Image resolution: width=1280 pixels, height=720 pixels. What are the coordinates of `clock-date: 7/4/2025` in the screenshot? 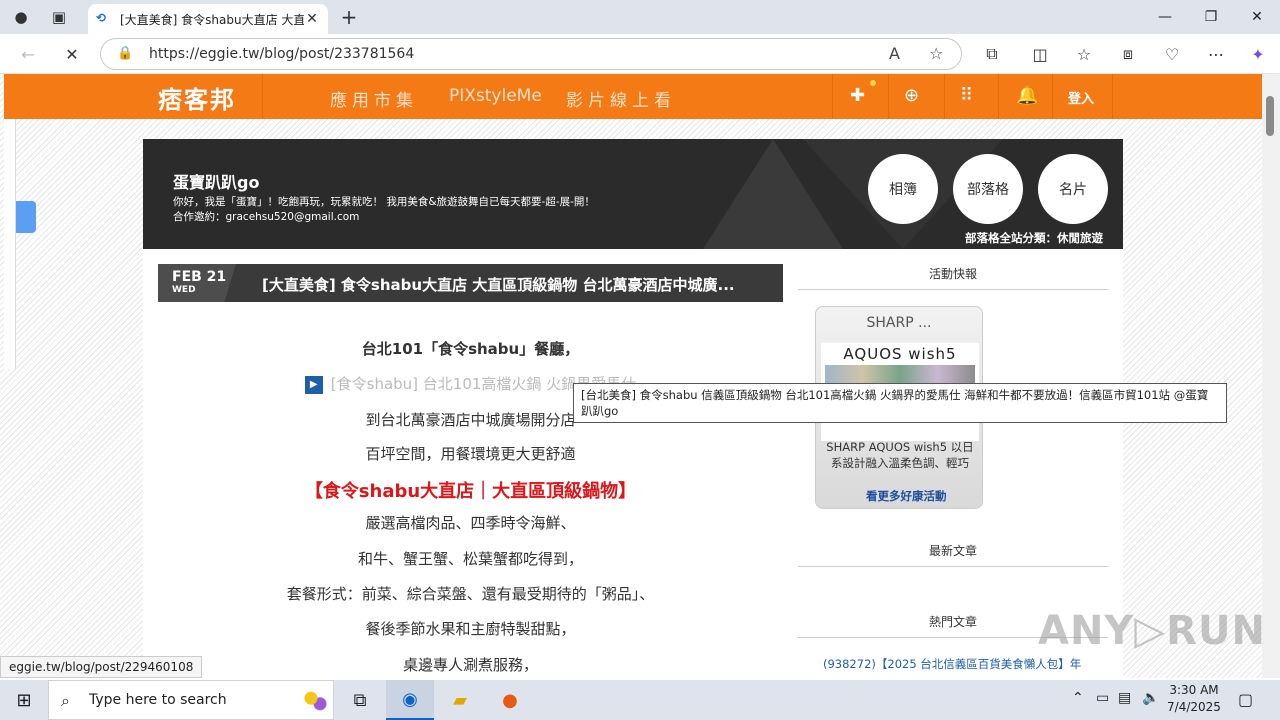 It's located at (1194, 707).